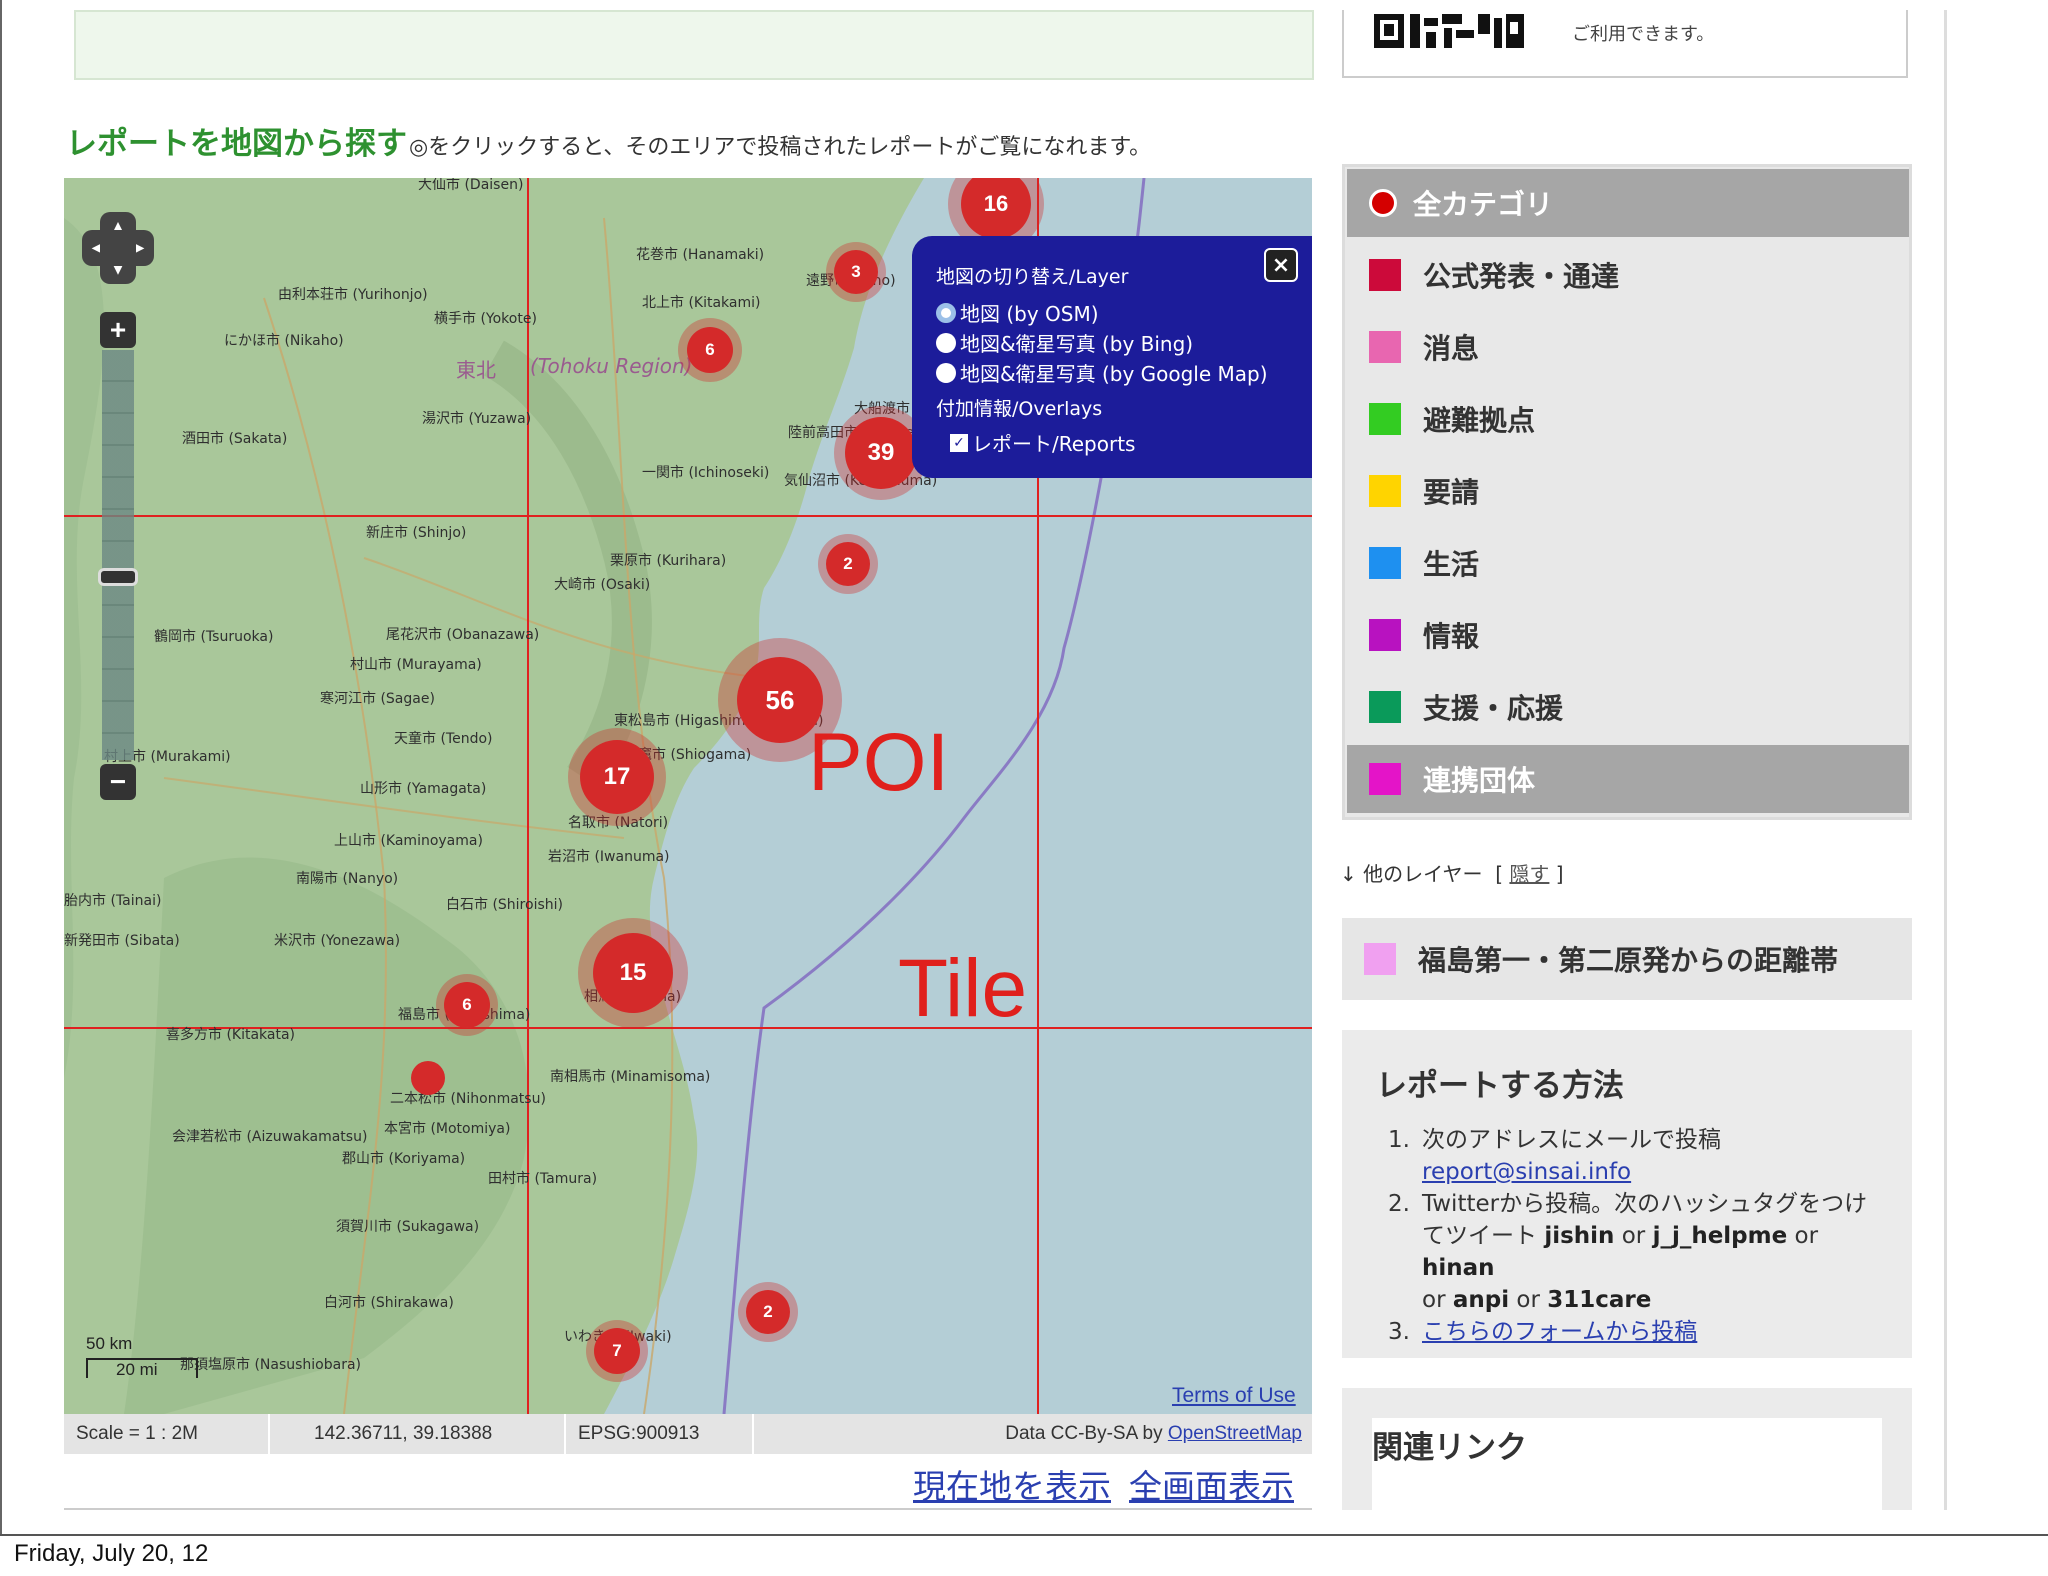 This screenshot has height=1576, width=2048. I want to click on place-label: 胎内市 (Tainai), so click(113, 901).